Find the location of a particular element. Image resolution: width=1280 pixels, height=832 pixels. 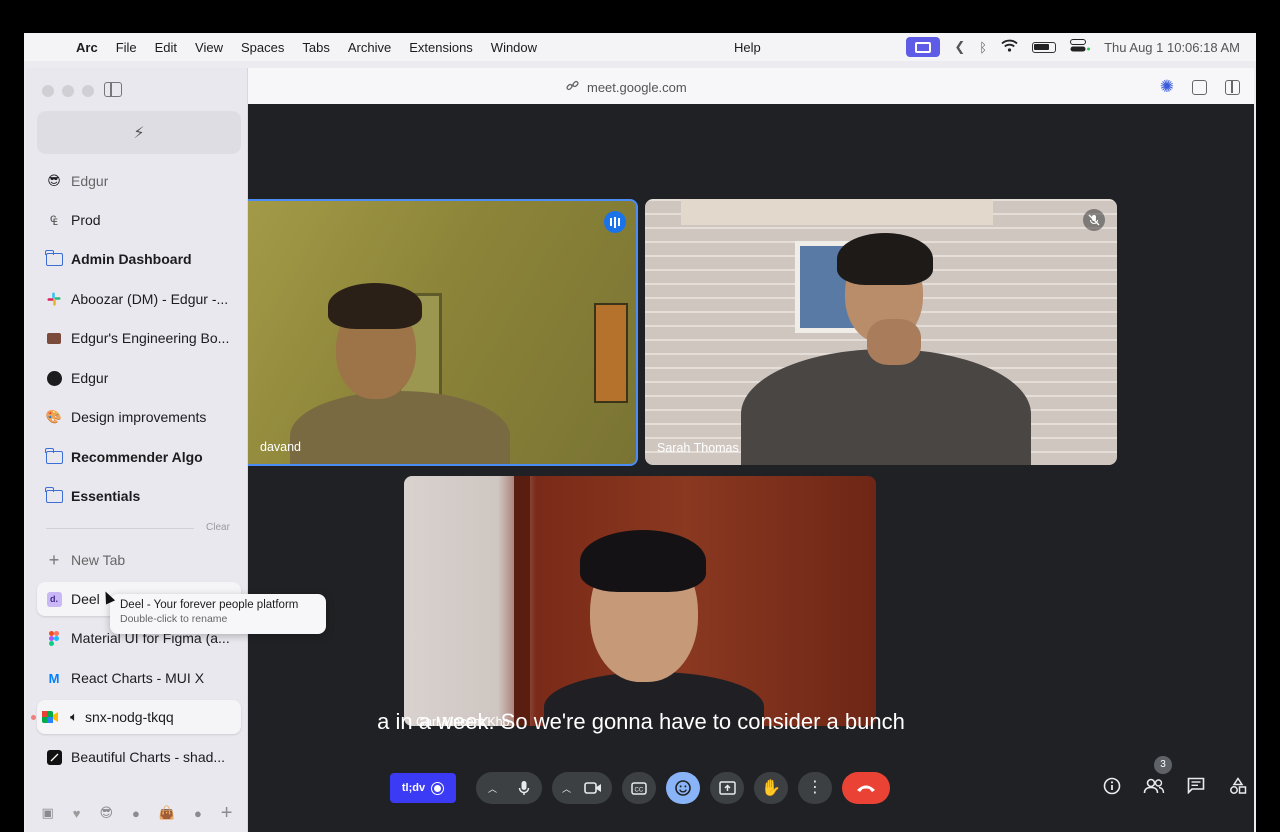

tab-label: Design improvements is located at coordinates (139, 417).